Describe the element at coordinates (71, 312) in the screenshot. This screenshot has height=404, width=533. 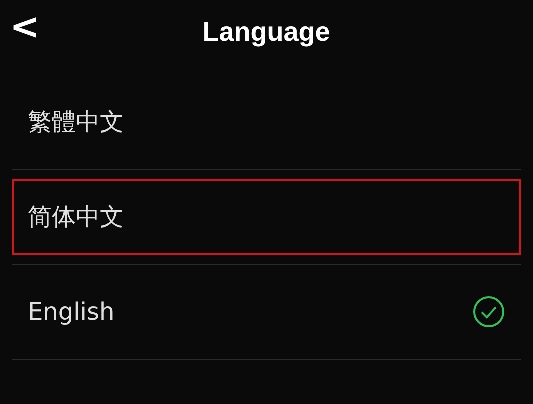
I see `language-label: English` at that location.